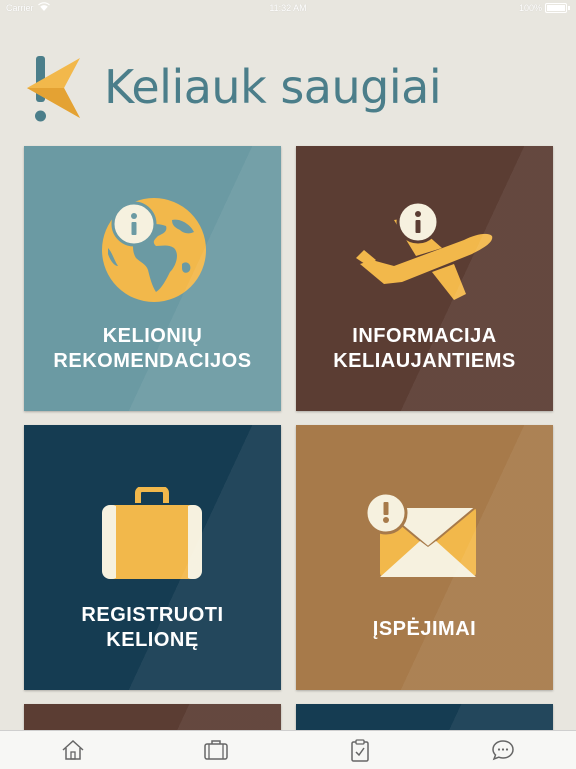 This screenshot has height=769, width=576. Describe the element at coordinates (544, 8) in the screenshot. I see `battery-indicator: 100%` at that location.